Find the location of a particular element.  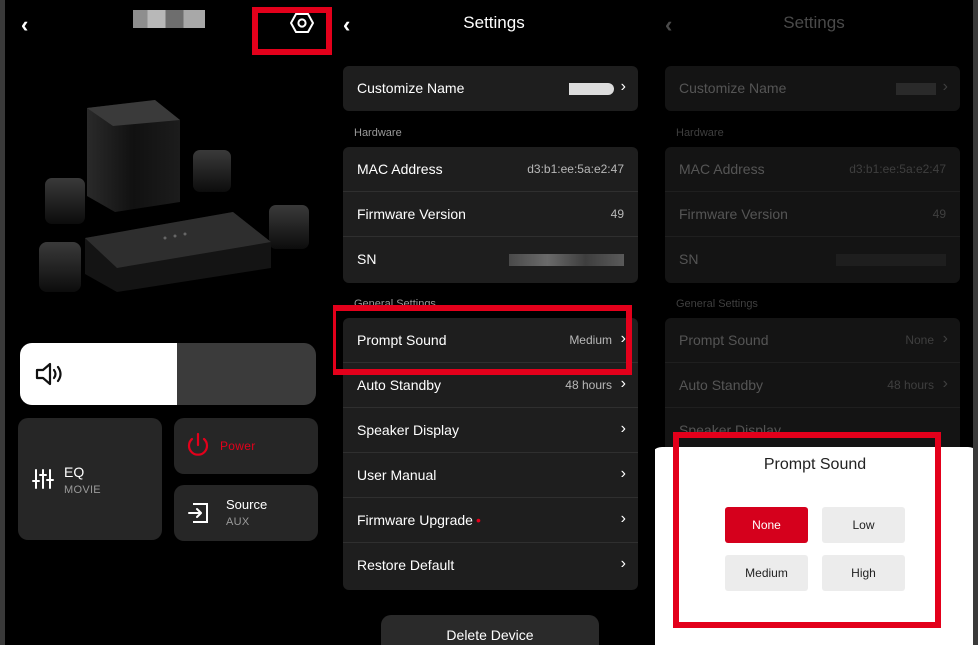

speaker-volume-icon is located at coordinates (48, 374).